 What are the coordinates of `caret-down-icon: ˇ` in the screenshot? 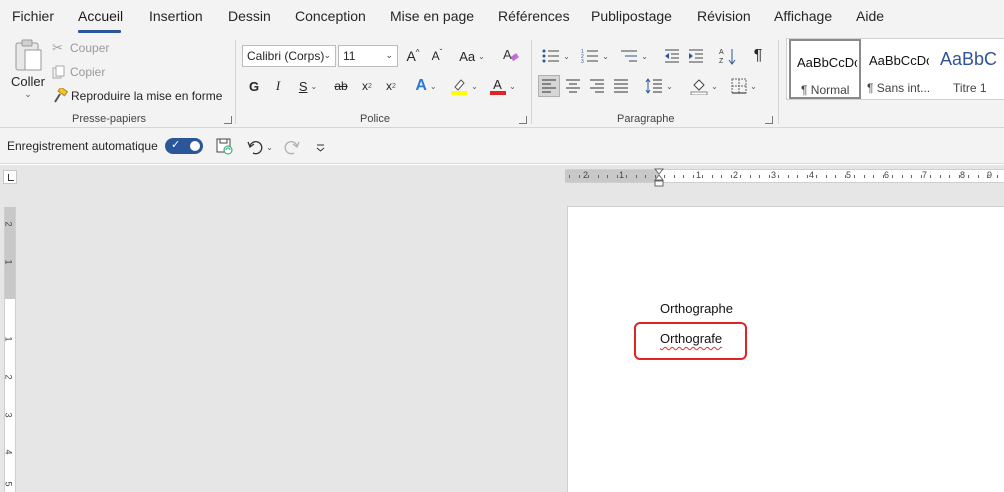 It's located at (441, 52).